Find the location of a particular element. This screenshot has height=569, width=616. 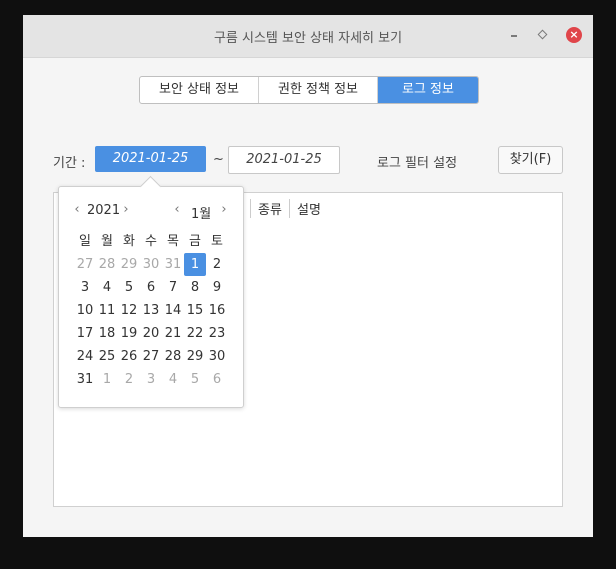

period-label: 기간 : is located at coordinates (69, 163).